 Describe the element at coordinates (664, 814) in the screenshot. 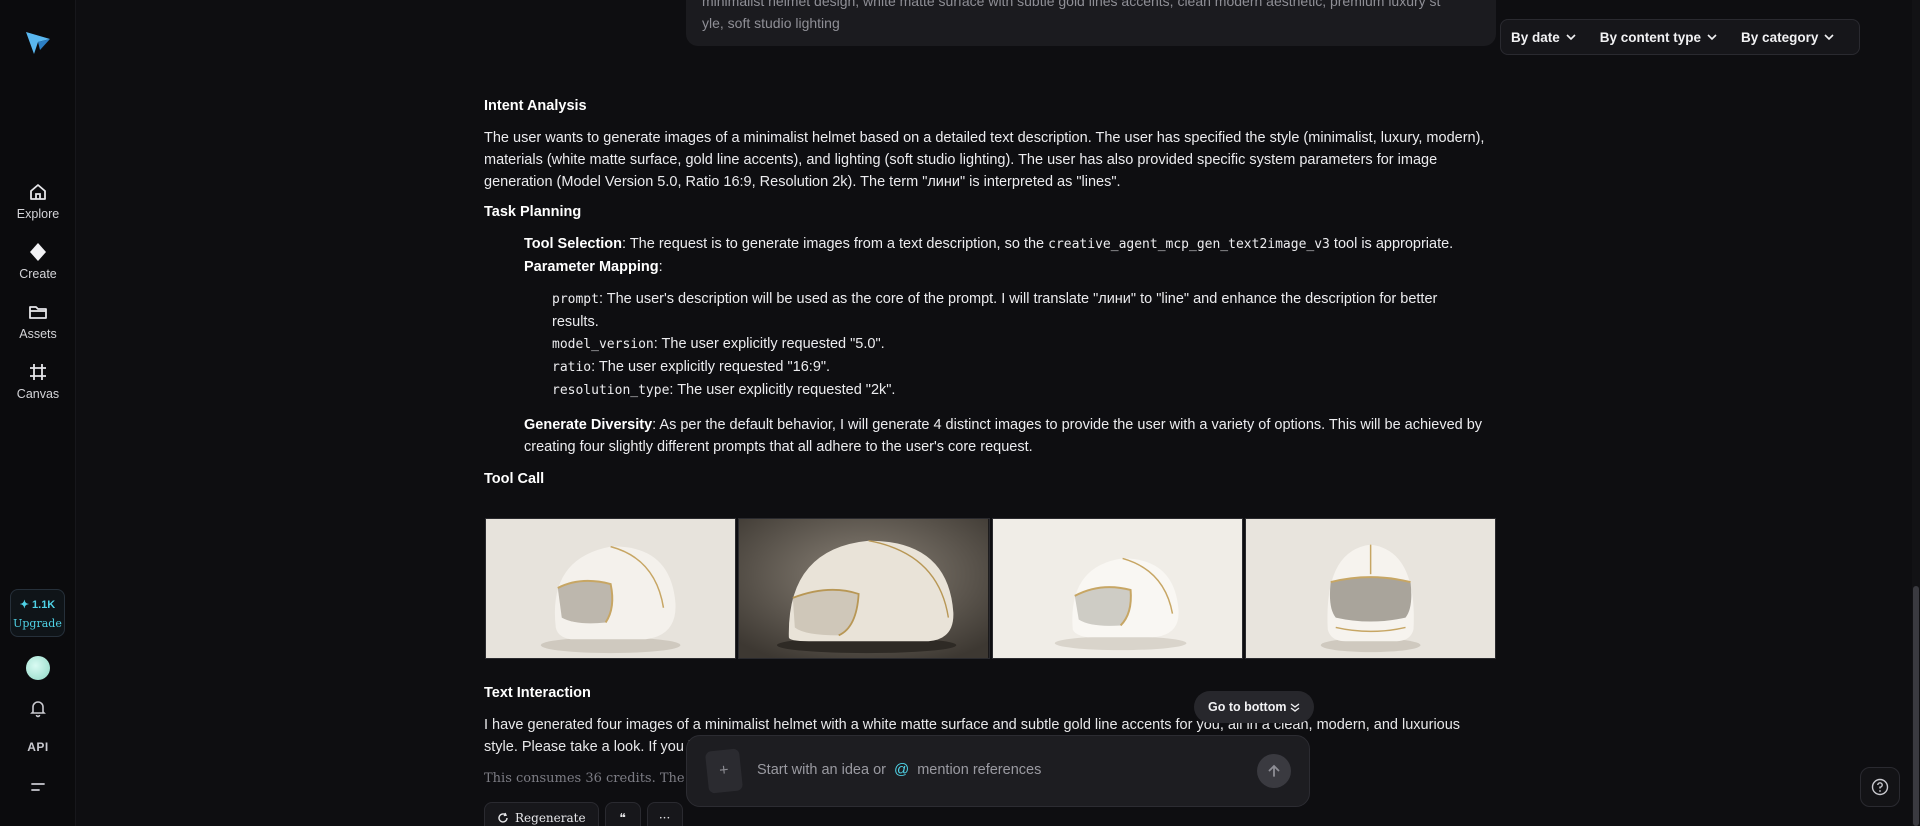

I see `more-options-button: ···` at that location.